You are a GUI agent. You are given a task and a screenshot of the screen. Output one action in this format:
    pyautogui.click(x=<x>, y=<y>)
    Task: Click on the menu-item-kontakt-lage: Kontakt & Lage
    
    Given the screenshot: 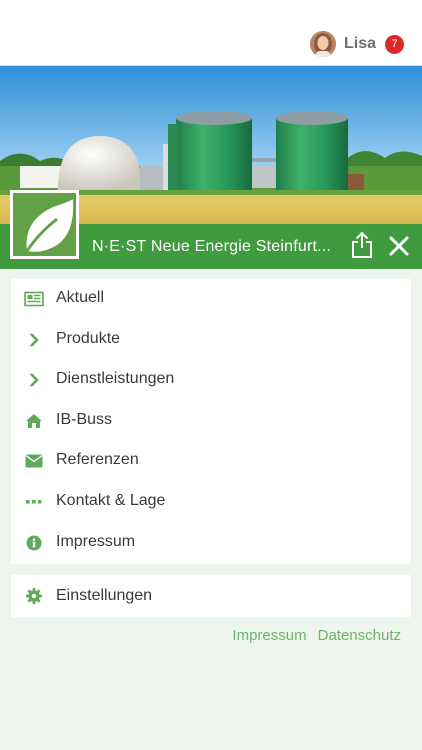 What is the action you would take?
    pyautogui.click(x=211, y=502)
    